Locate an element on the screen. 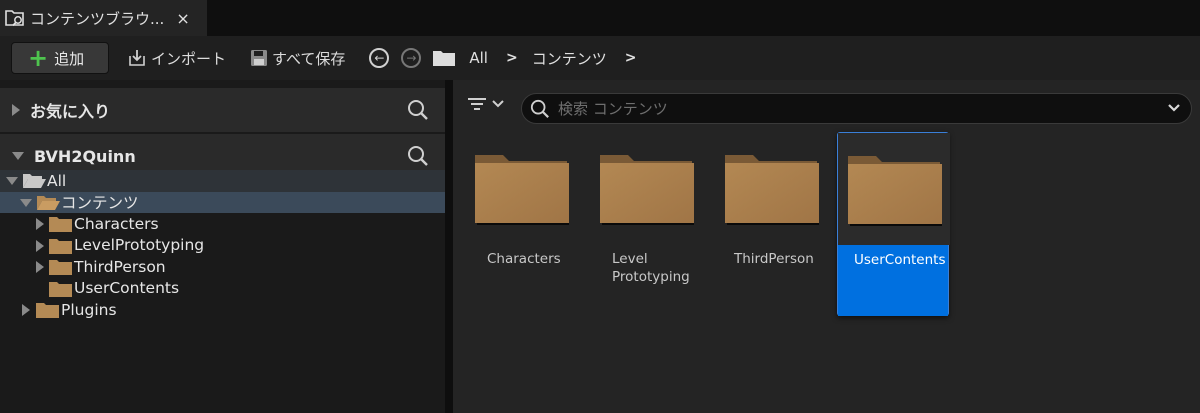 The image size is (1200, 413). filter-icon is located at coordinates (477, 104).